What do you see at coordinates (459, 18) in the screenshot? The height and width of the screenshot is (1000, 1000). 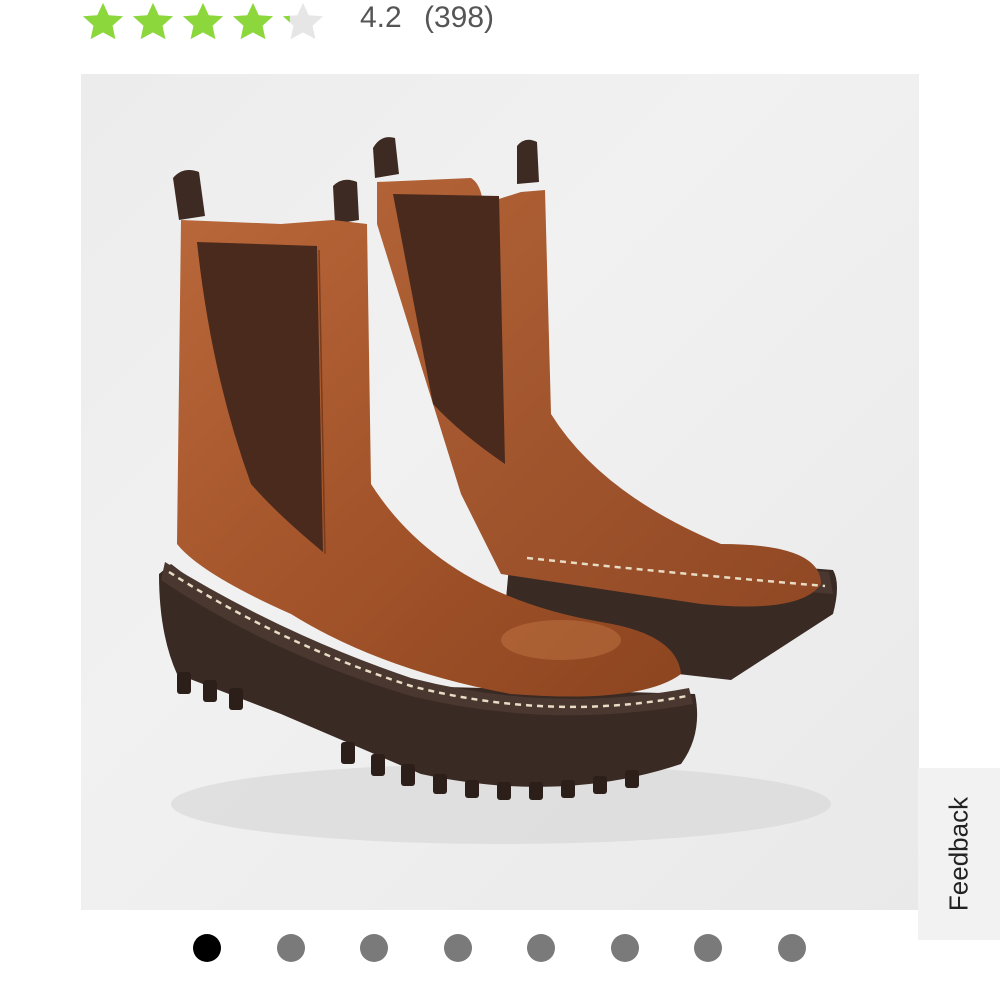 I see `review-count-link: (398)` at bounding box center [459, 18].